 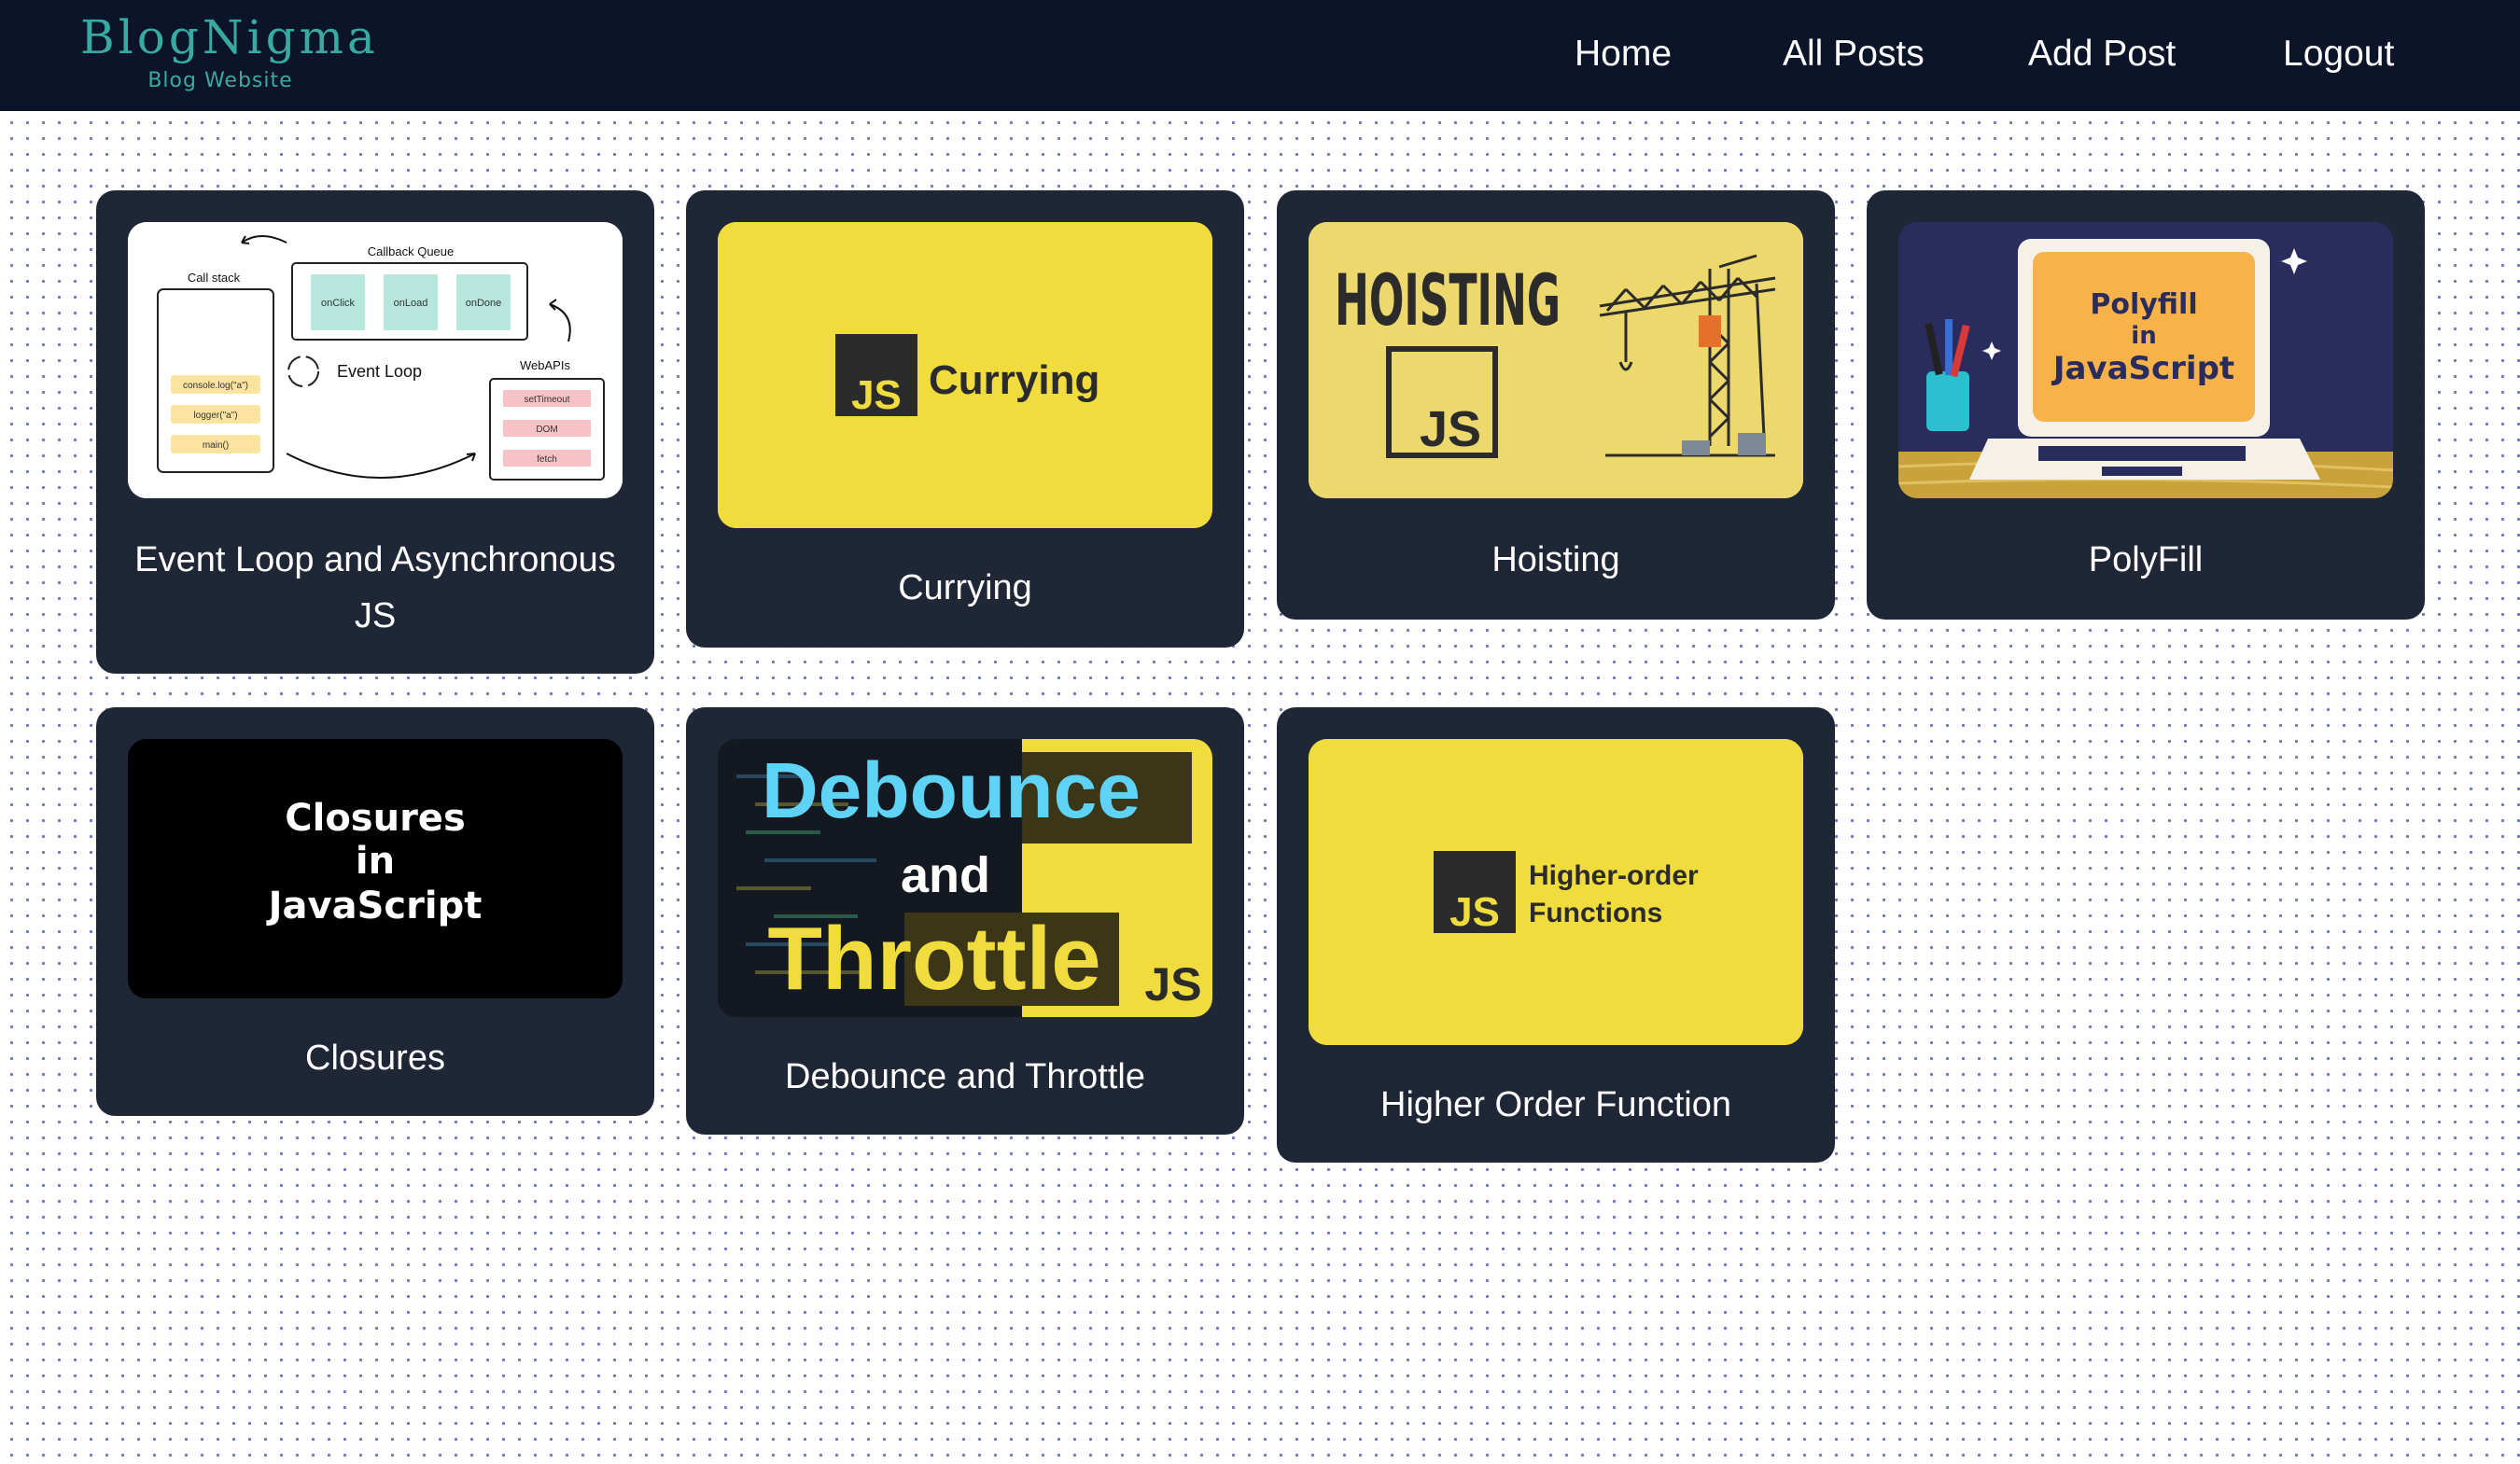 I want to click on crane-cab, so click(x=1710, y=331).